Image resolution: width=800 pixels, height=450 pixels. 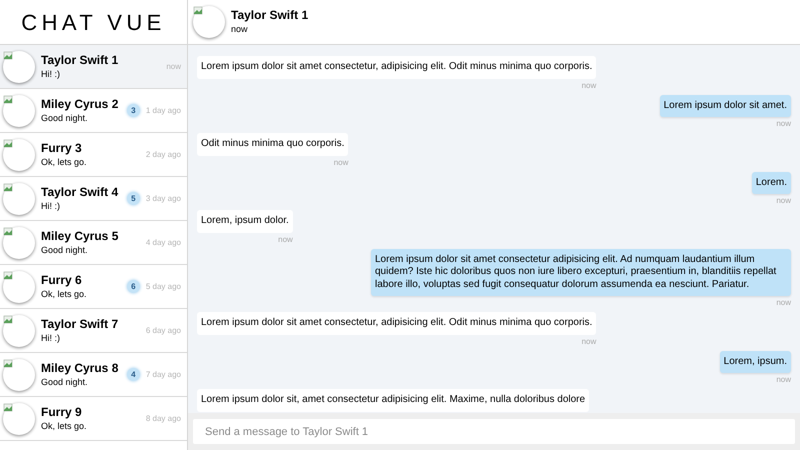 I want to click on contact-name: Miley Cyrus 5, so click(x=80, y=236).